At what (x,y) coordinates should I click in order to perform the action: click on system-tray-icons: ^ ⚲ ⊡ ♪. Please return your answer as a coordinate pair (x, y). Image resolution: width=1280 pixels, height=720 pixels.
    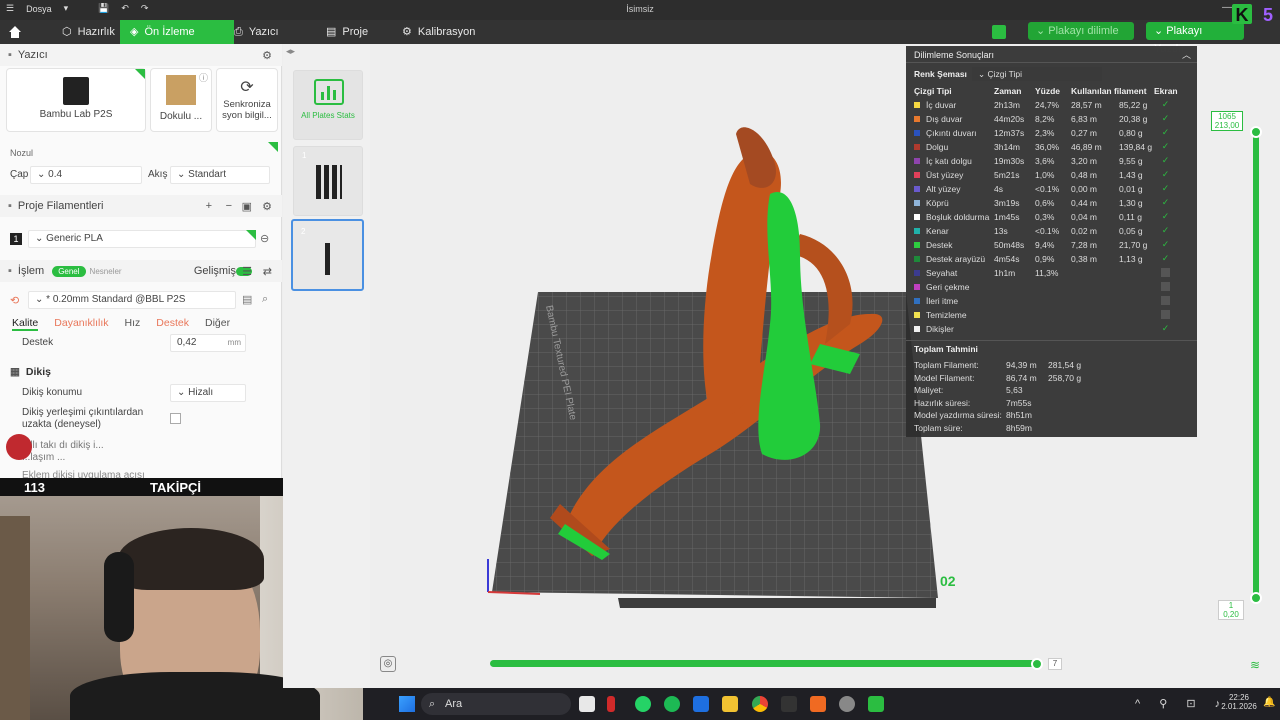
    Looking at the image, I should click on (1181, 703).